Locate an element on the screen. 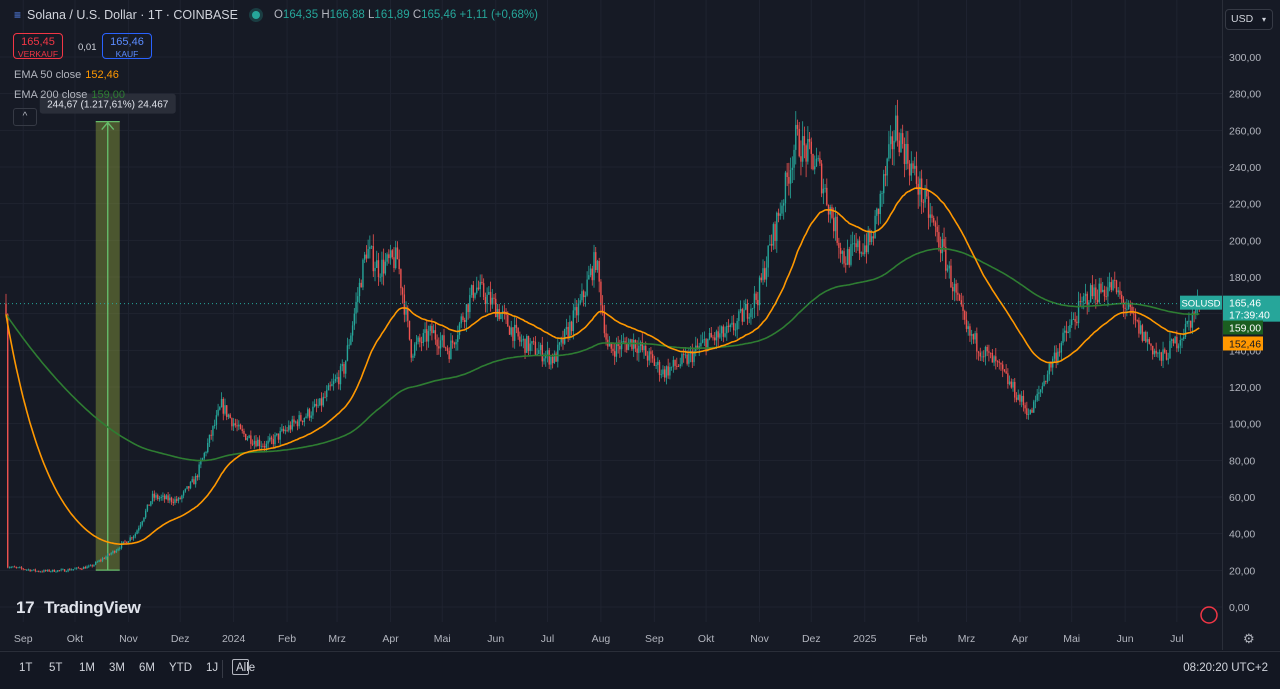 This screenshot has width=1280, height=689. range-button-3m: 3M is located at coordinates (117, 668).